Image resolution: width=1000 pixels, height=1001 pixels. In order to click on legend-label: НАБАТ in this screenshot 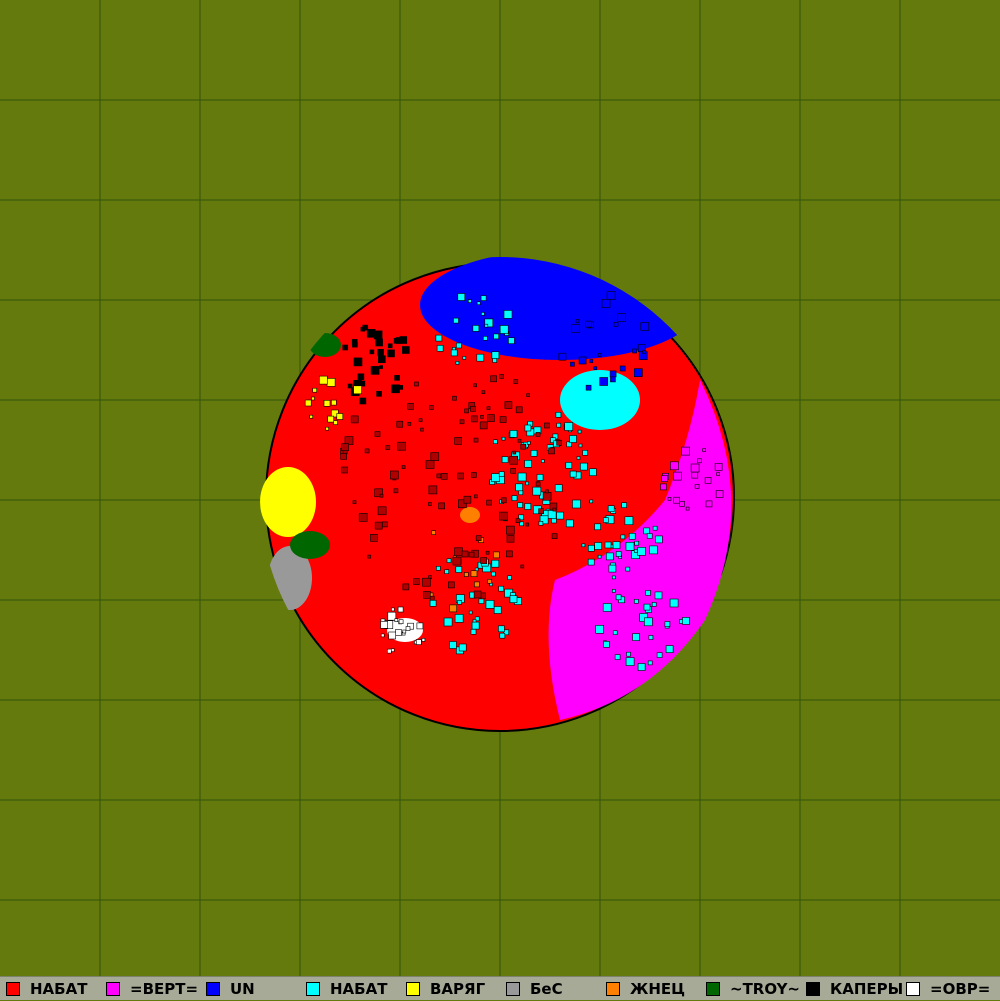, I will do `click(359, 988)`.